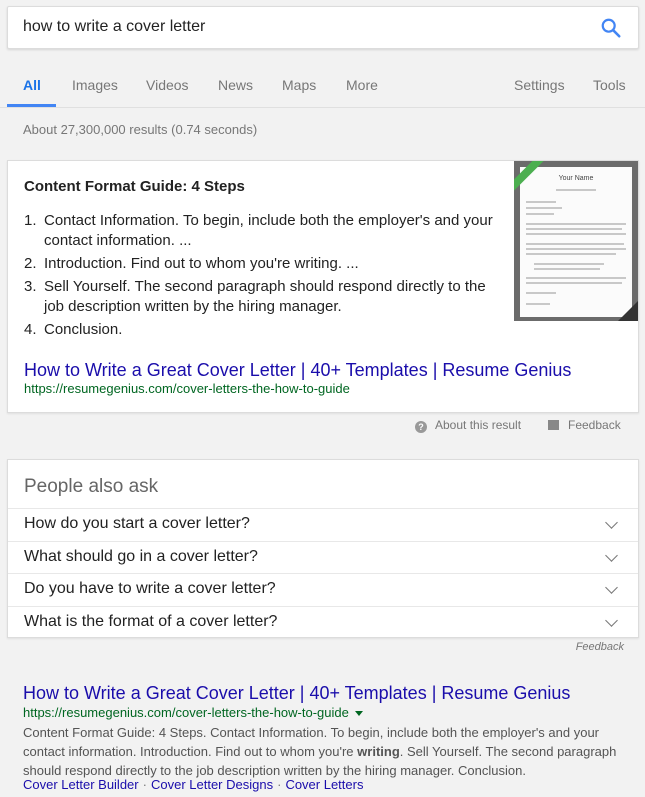 This screenshot has height=797, width=645. Describe the element at coordinates (299, 85) in the screenshot. I see `tab-maps: Maps` at that location.